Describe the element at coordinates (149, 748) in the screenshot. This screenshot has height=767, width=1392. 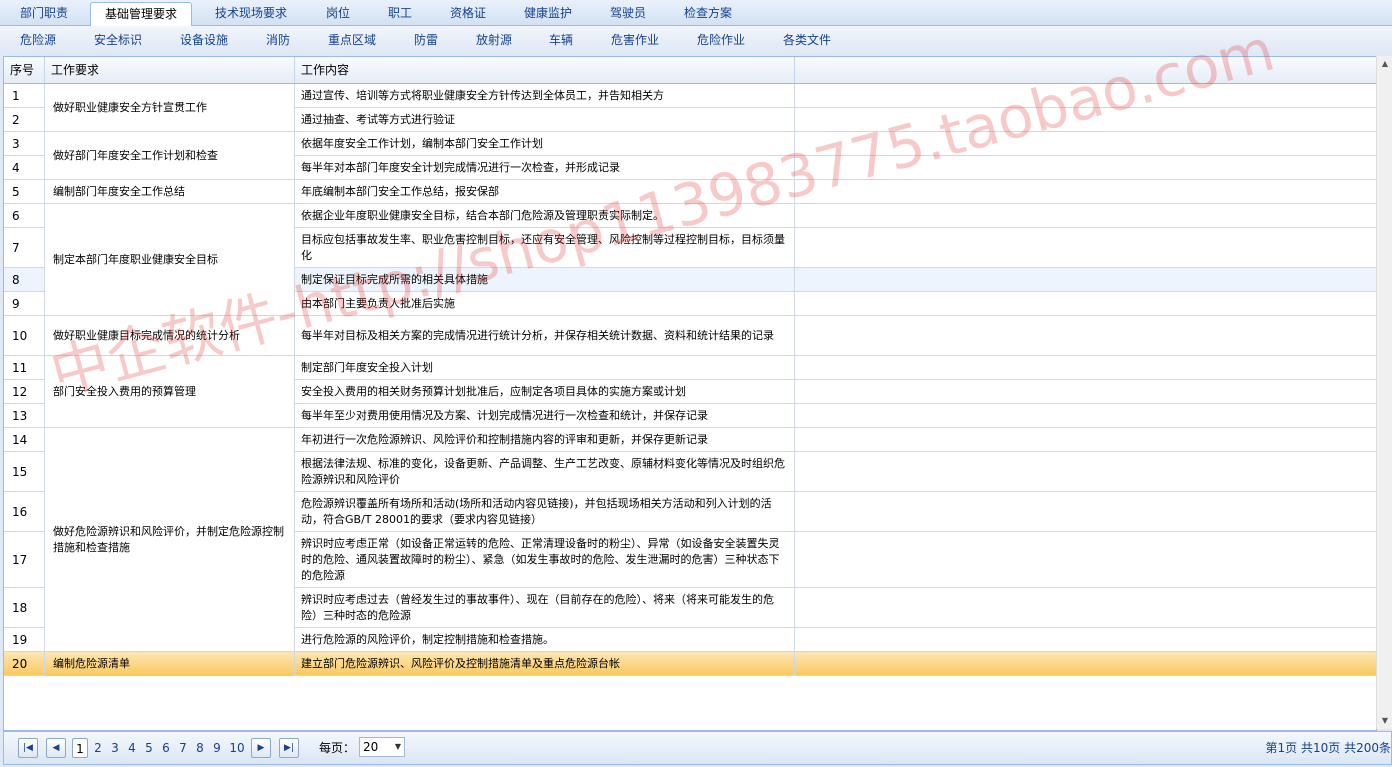
I see `page-link: 5` at that location.